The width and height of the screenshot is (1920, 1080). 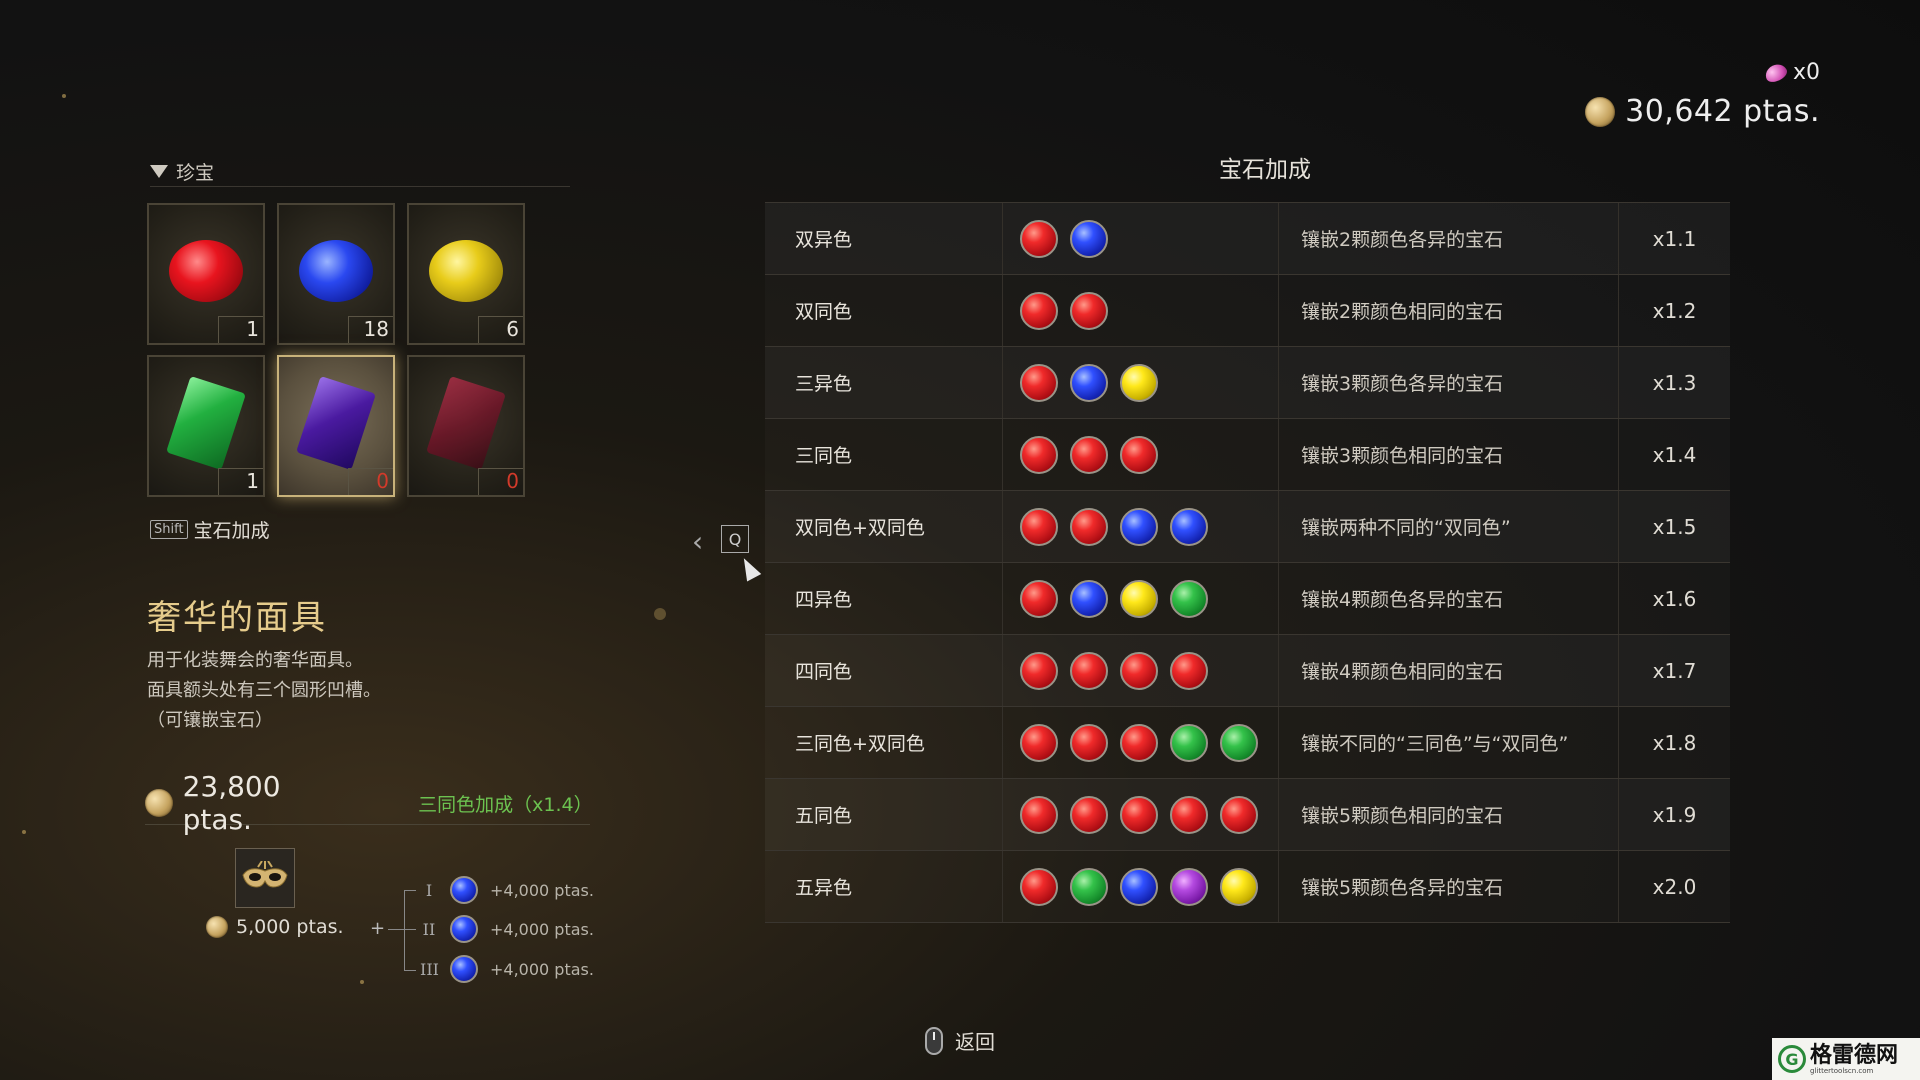 What do you see at coordinates (237, 618) in the screenshot?
I see `item-name: 奢华的面具` at bounding box center [237, 618].